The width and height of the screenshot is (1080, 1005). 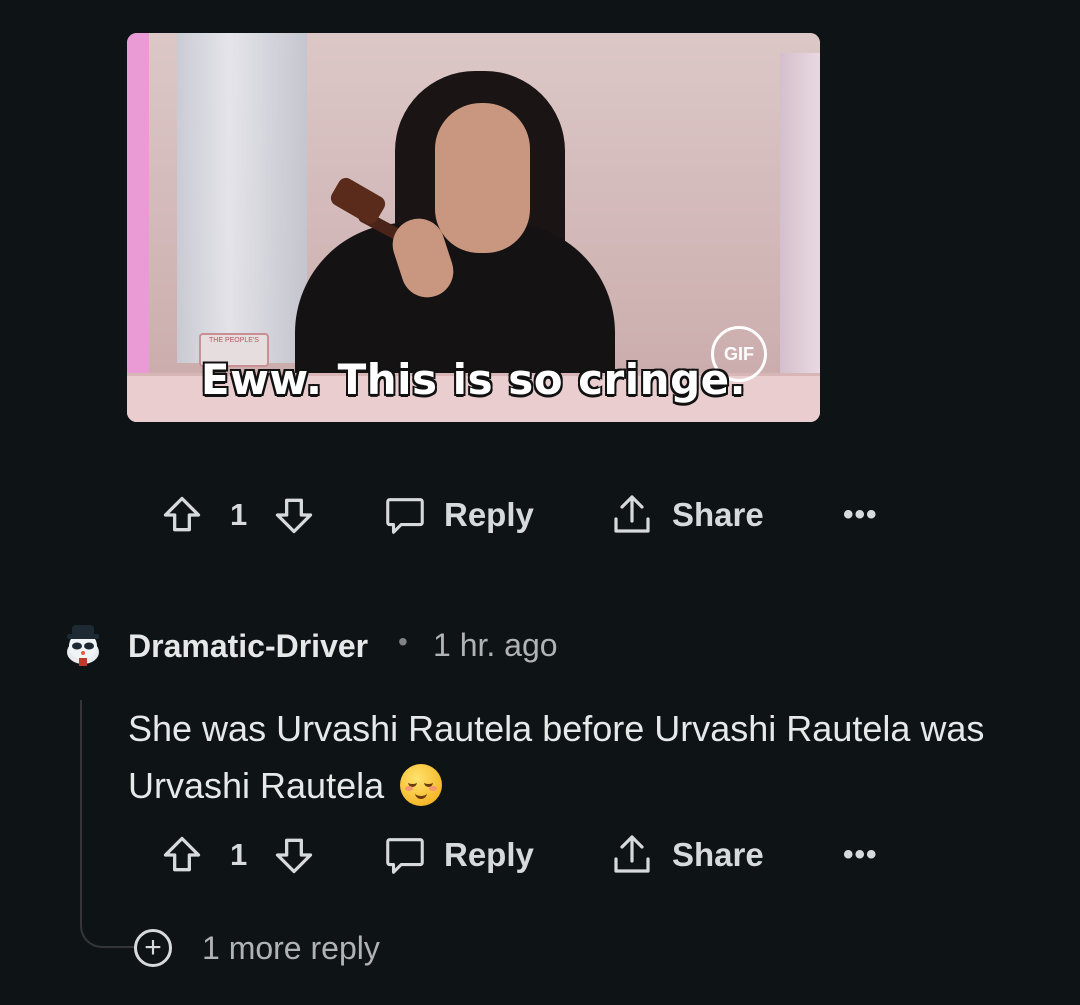 I want to click on comment-reply-button: Reply, so click(x=458, y=855).